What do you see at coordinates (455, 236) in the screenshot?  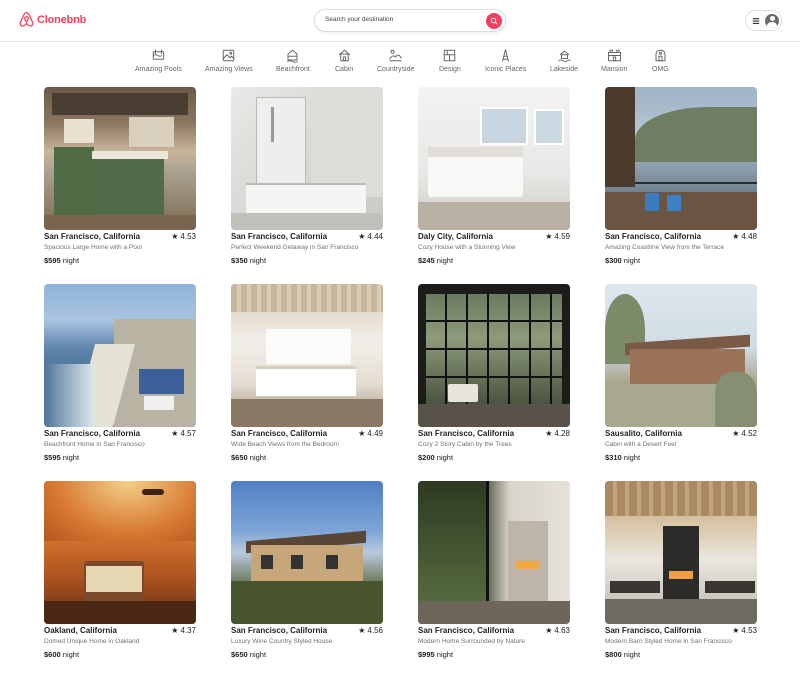 I see `listing-location: Daly City, California` at bounding box center [455, 236].